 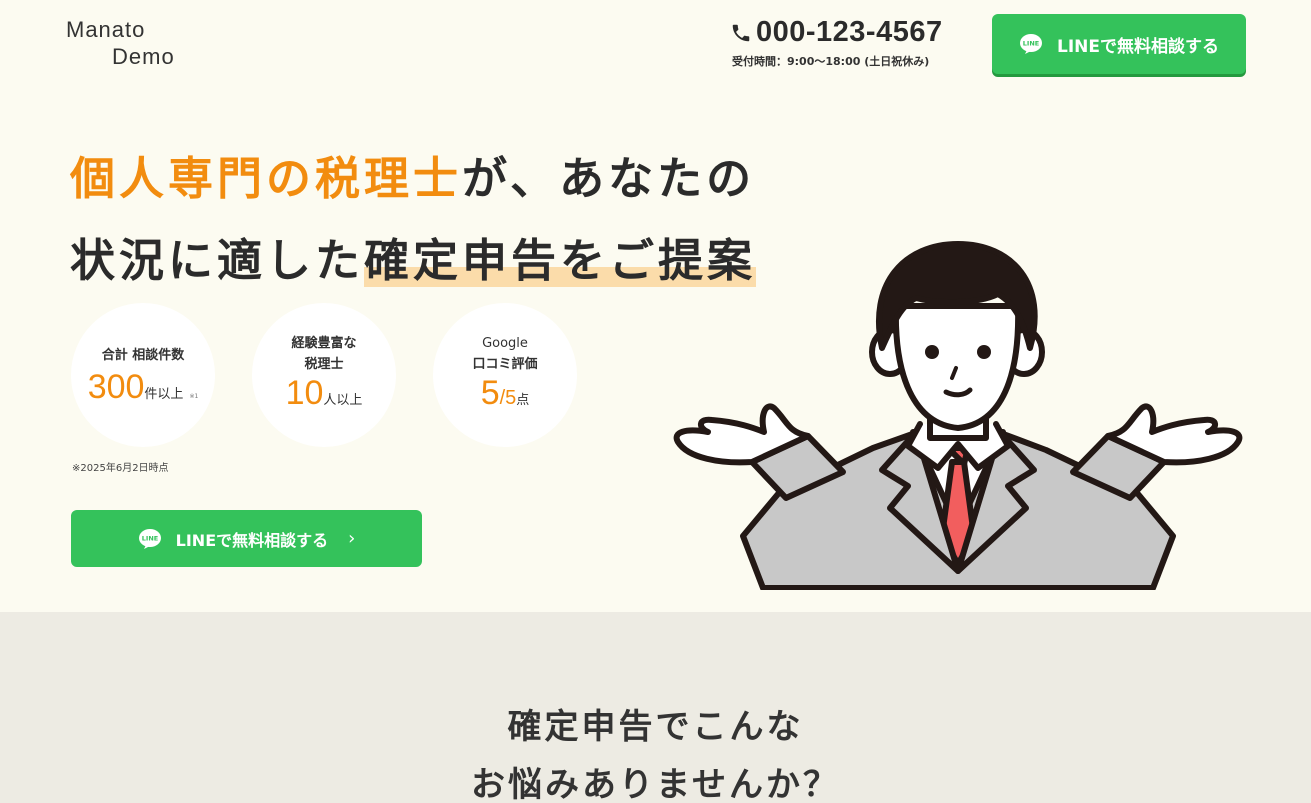 What do you see at coordinates (266, 178) in the screenshot?
I see `hero-title-highlight: 個人専門の税理士` at bounding box center [266, 178].